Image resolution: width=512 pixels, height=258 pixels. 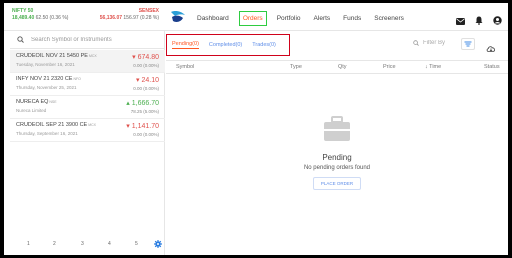 What do you see at coordinates (322, 18) in the screenshot?
I see `nav-alerts: Alerts` at bounding box center [322, 18].